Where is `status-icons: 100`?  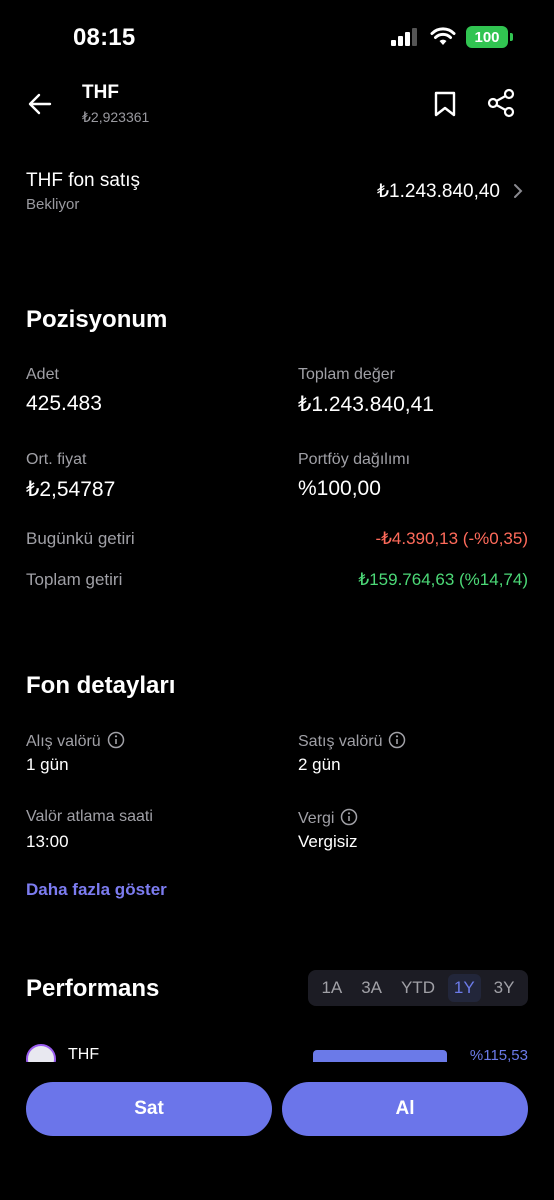 status-icons: 100 is located at coordinates (451, 37).